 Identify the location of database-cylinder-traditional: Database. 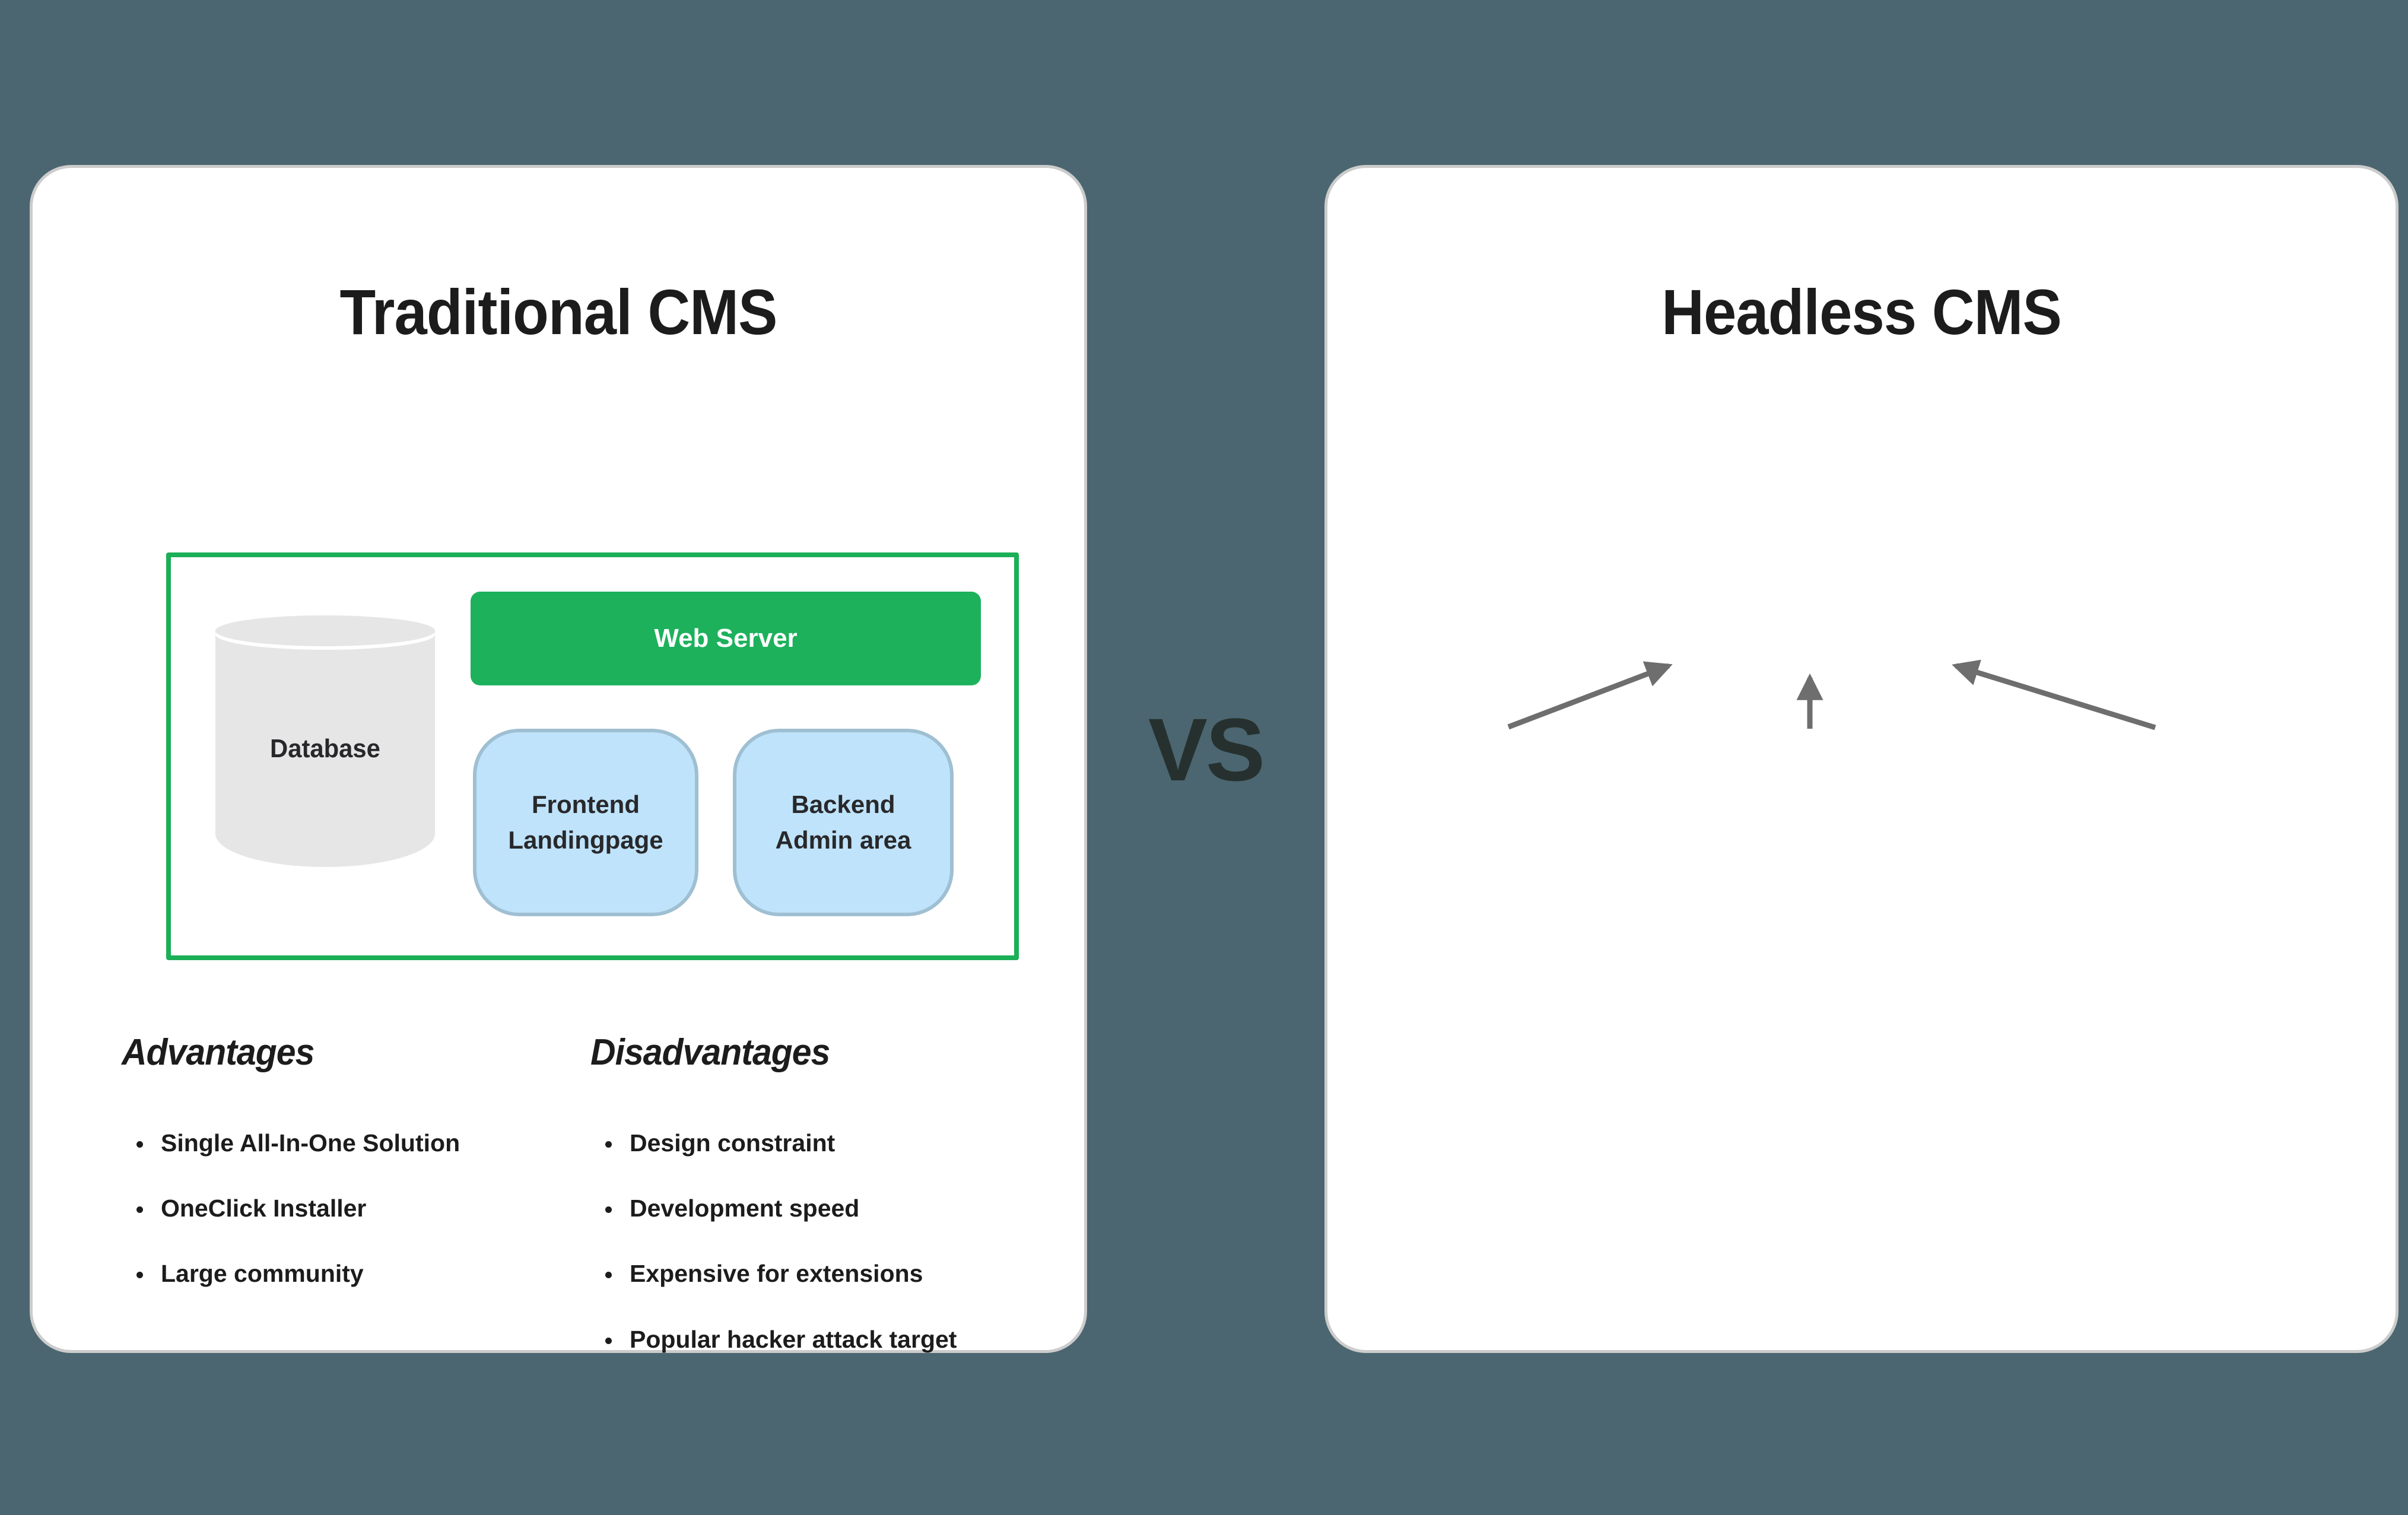
(325, 741).